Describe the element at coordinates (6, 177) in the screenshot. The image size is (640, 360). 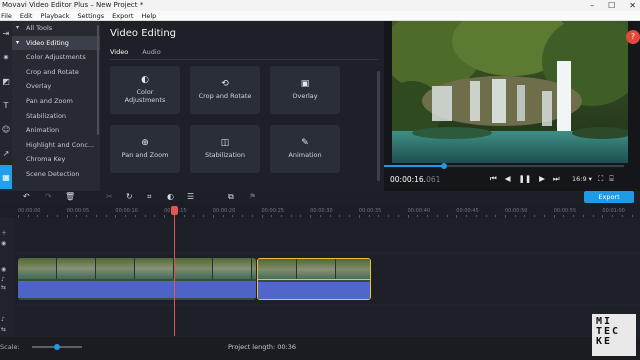
I see `more-tools-icon: ▦` at that location.